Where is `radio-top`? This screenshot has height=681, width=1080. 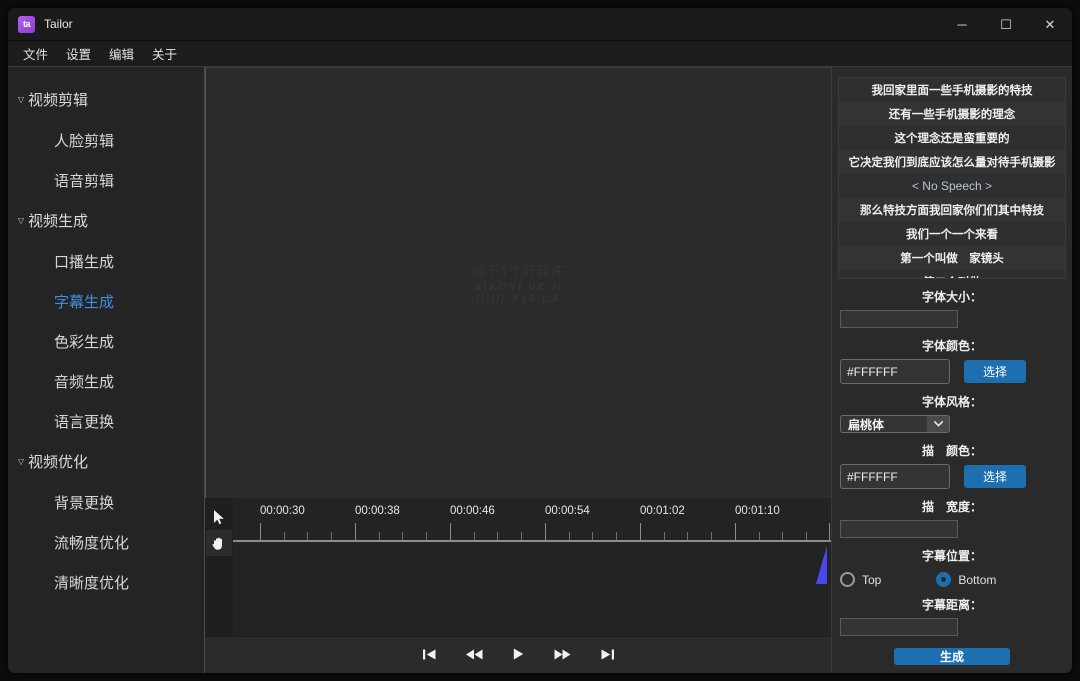
radio-top is located at coordinates (847, 579).